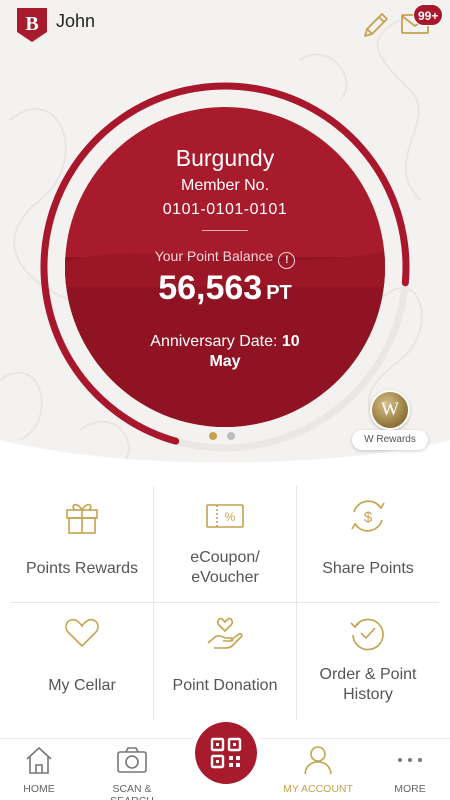  I want to click on nav-my-account-label: MY ACCOUNT, so click(318, 789).